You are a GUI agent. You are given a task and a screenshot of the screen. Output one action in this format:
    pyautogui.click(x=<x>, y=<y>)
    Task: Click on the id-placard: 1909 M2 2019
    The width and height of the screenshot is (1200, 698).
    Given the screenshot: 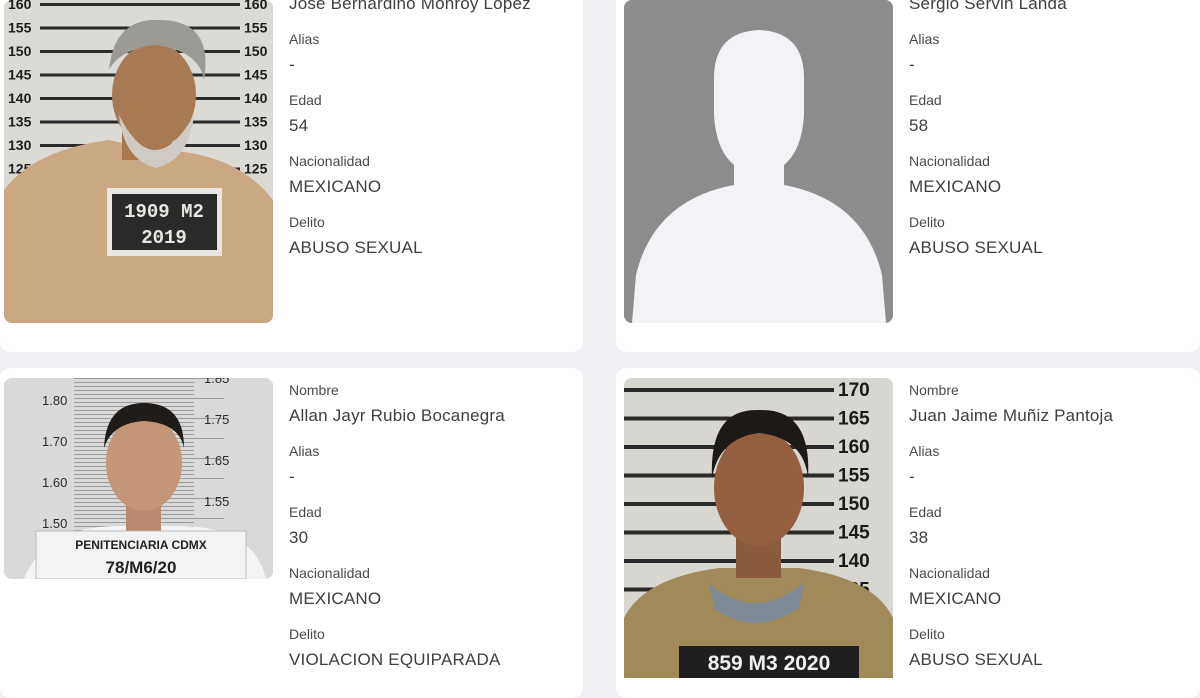 What is the action you would take?
    pyautogui.click(x=164, y=222)
    